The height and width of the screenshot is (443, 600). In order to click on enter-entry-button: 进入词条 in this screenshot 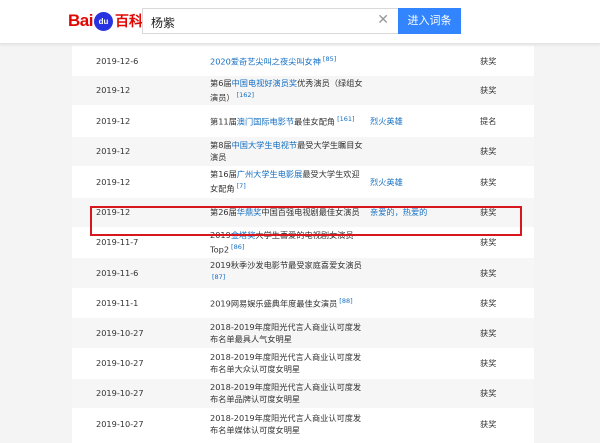, I will do `click(429, 21)`.